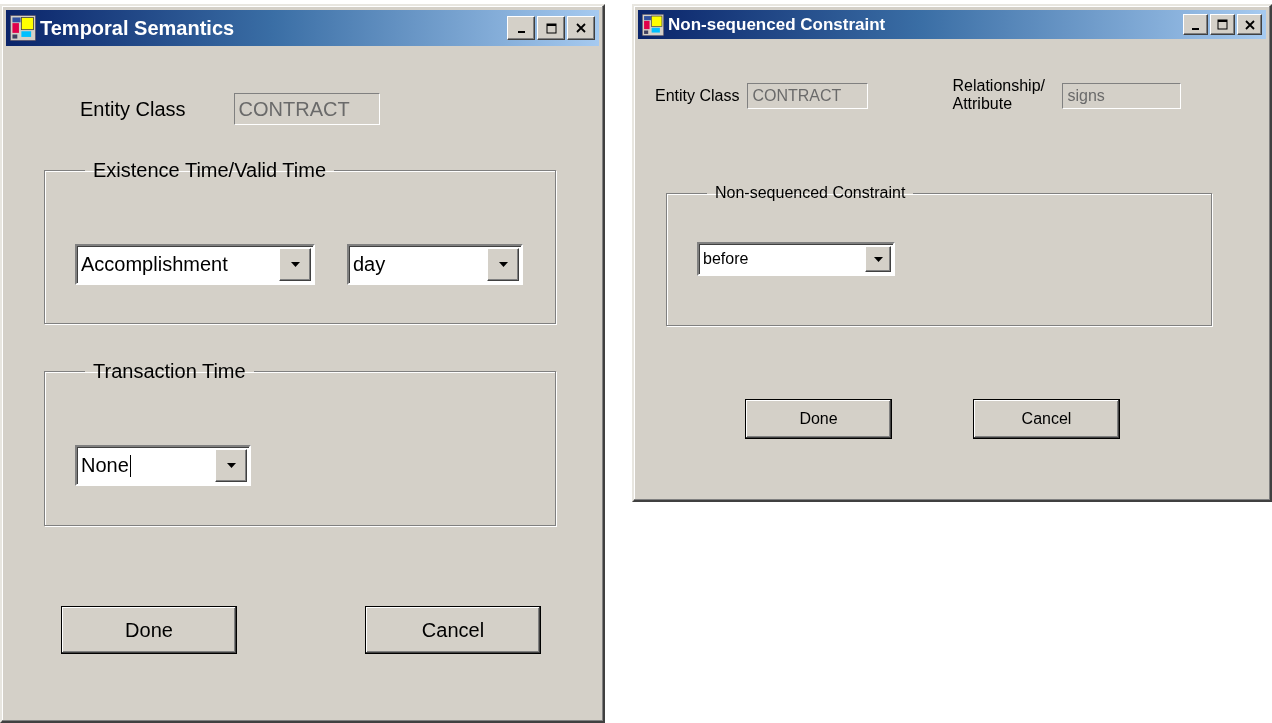 The image size is (1272, 723). What do you see at coordinates (169, 371) in the screenshot?
I see `group-title: Transaction Time` at bounding box center [169, 371].